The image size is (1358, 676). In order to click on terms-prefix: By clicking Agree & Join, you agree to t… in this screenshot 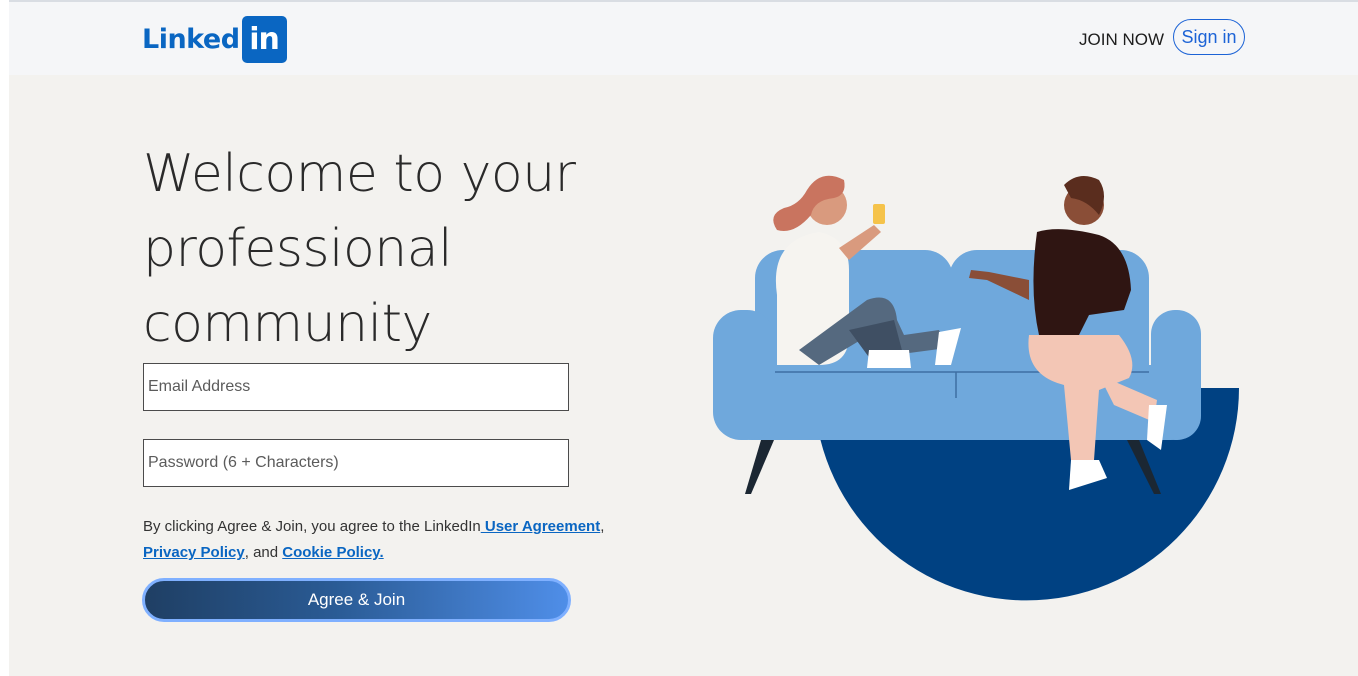, I will do `click(312, 526)`.